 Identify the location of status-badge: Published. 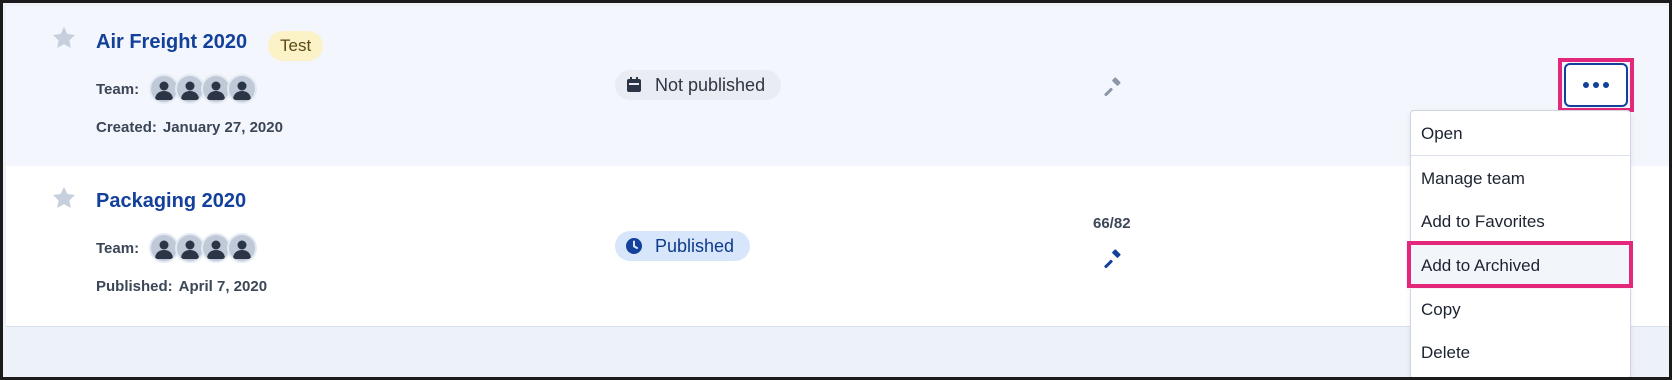
(683, 246).